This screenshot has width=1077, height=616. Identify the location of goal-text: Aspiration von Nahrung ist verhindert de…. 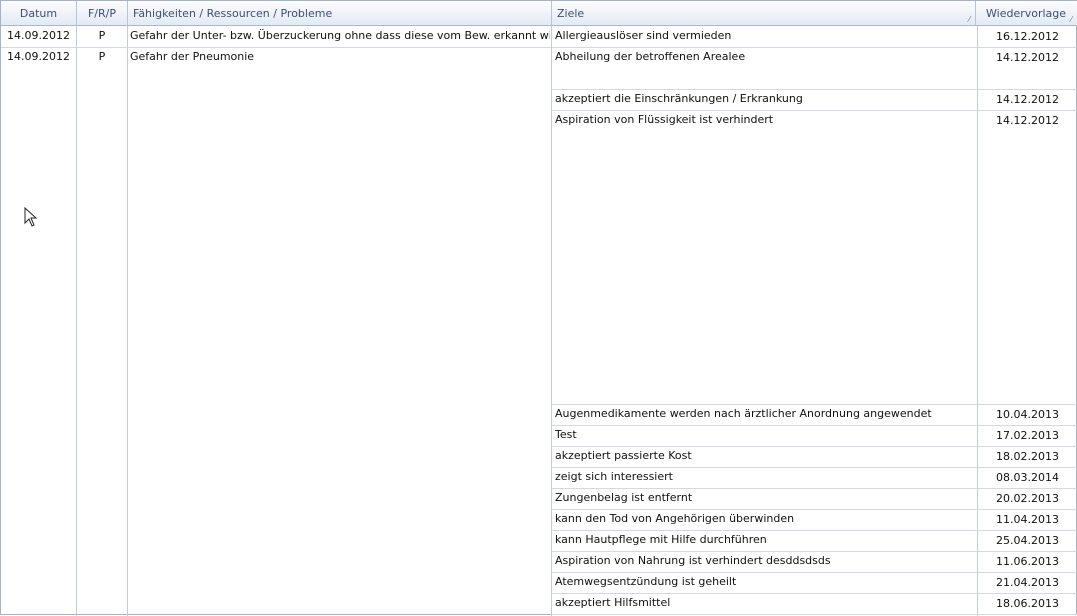
(765, 561).